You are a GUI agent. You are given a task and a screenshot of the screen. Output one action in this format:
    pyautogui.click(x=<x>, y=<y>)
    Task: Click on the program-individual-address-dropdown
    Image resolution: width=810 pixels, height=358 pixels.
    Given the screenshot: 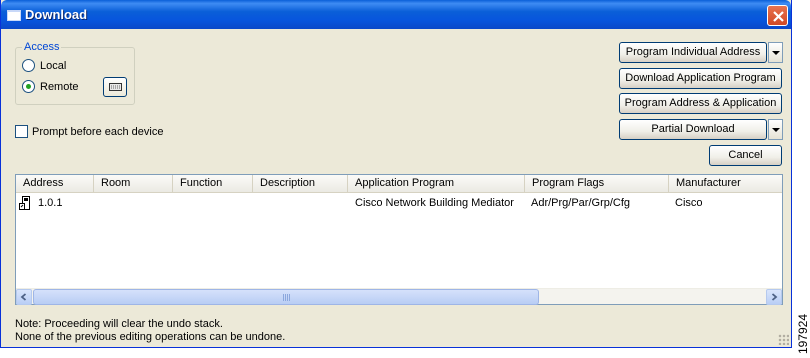 What is the action you would take?
    pyautogui.click(x=775, y=52)
    